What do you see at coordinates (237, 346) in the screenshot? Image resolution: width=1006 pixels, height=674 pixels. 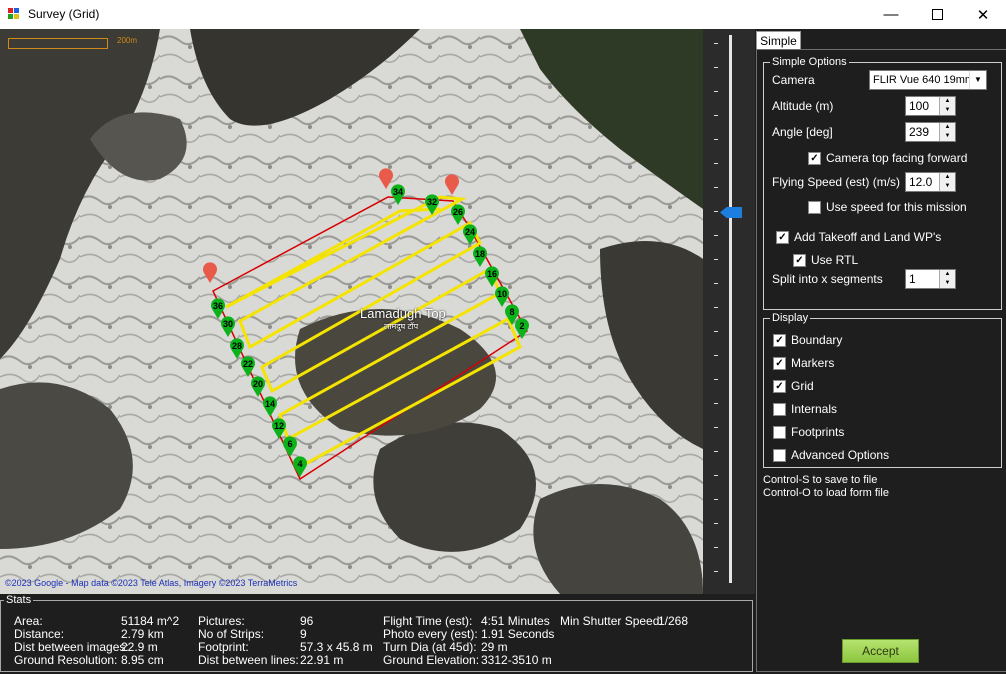 I see `svg-text: 28` at bounding box center [237, 346].